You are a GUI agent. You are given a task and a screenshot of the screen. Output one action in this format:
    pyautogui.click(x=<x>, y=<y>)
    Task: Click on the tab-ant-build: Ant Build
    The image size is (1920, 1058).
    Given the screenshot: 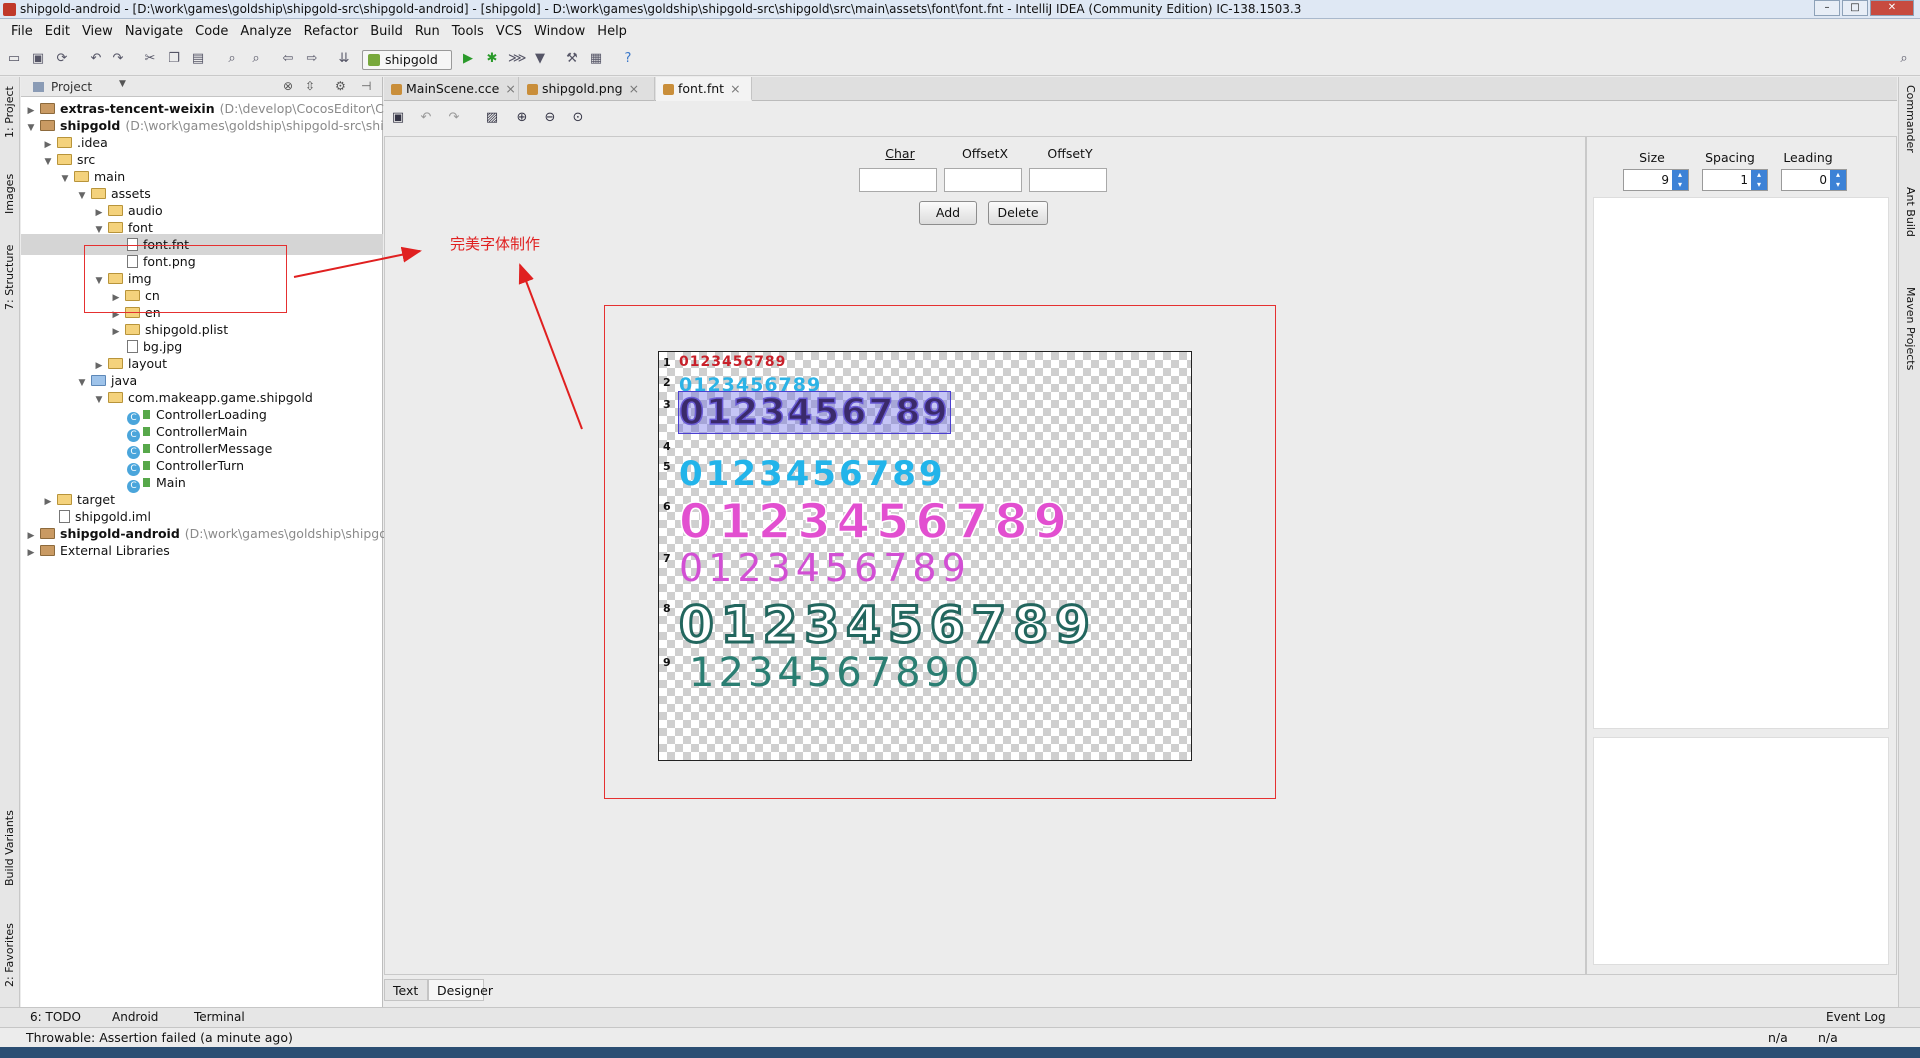 What is the action you would take?
    pyautogui.click(x=1909, y=222)
    